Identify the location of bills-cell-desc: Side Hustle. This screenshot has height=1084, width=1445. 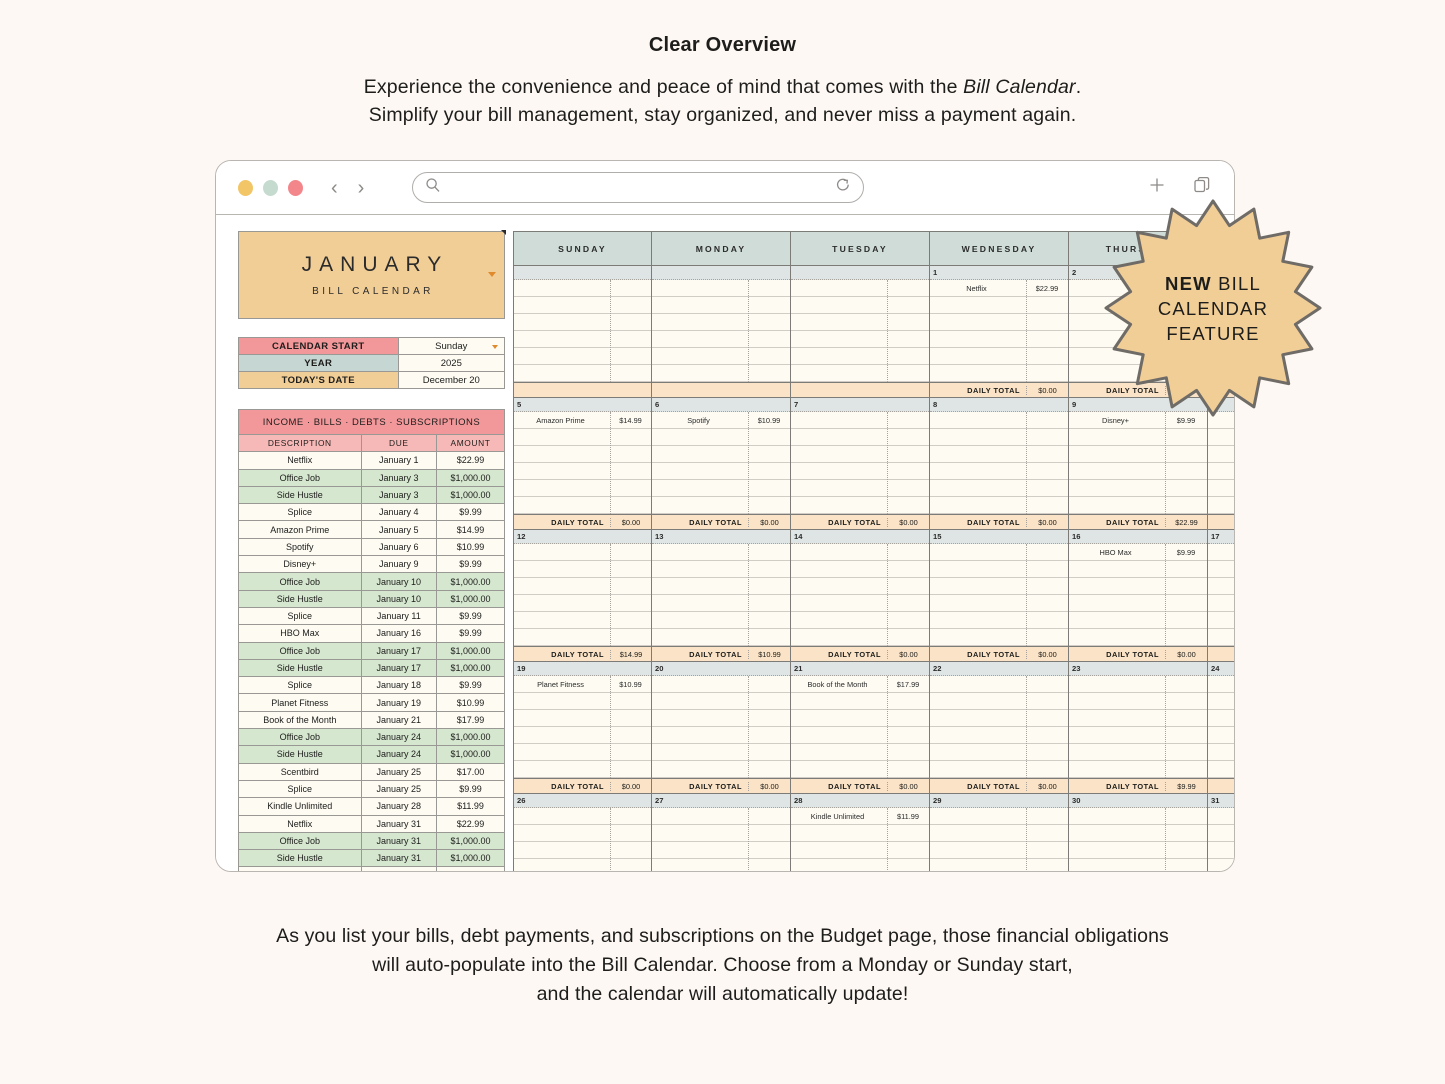
(300, 754).